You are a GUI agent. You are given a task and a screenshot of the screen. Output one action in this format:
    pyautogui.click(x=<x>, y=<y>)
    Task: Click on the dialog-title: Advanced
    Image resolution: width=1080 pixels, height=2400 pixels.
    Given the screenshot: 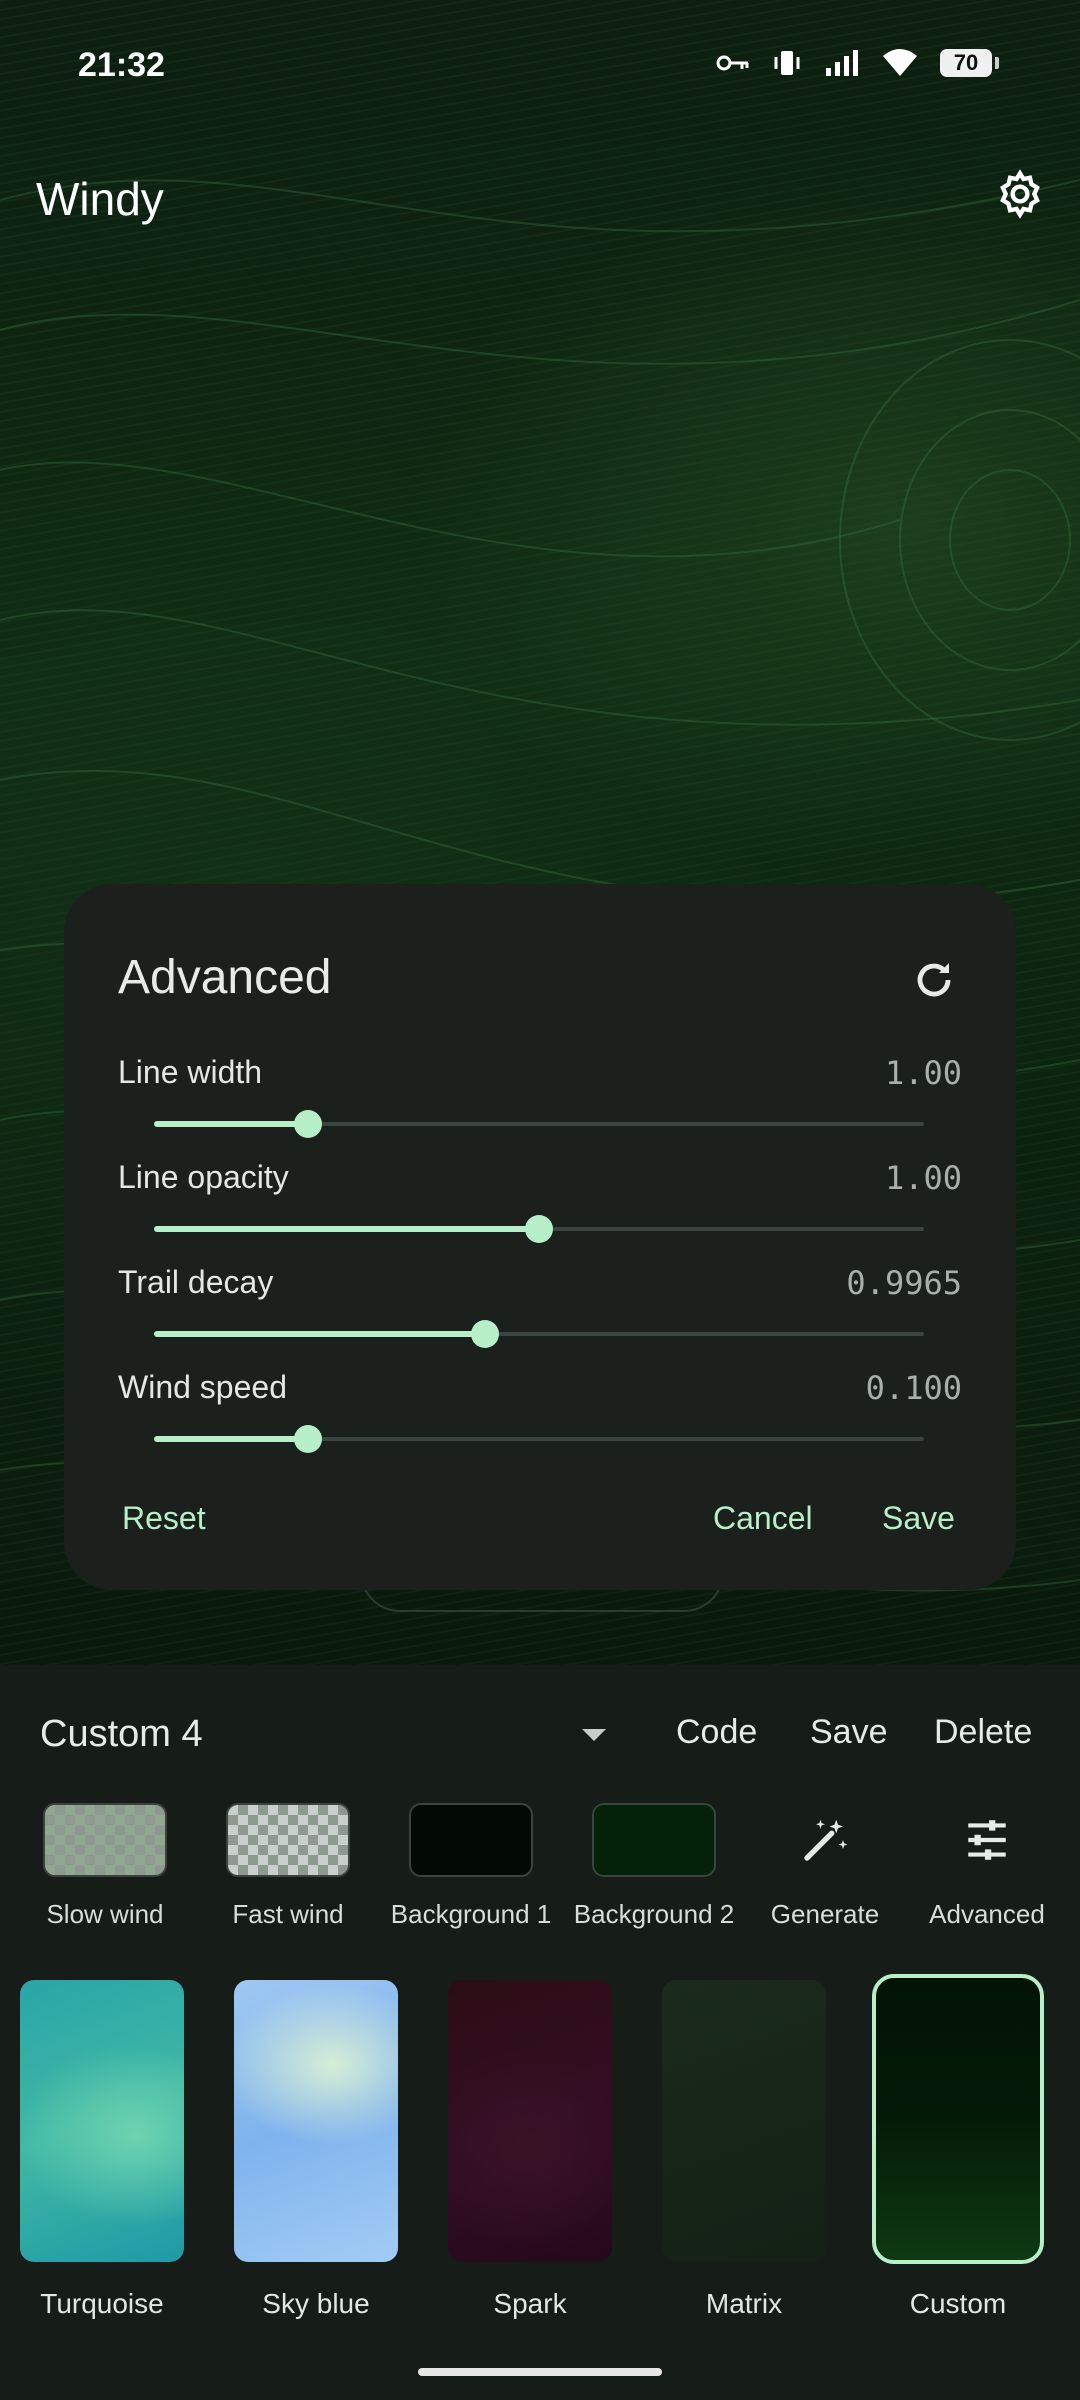 What is the action you would take?
    pyautogui.click(x=225, y=977)
    